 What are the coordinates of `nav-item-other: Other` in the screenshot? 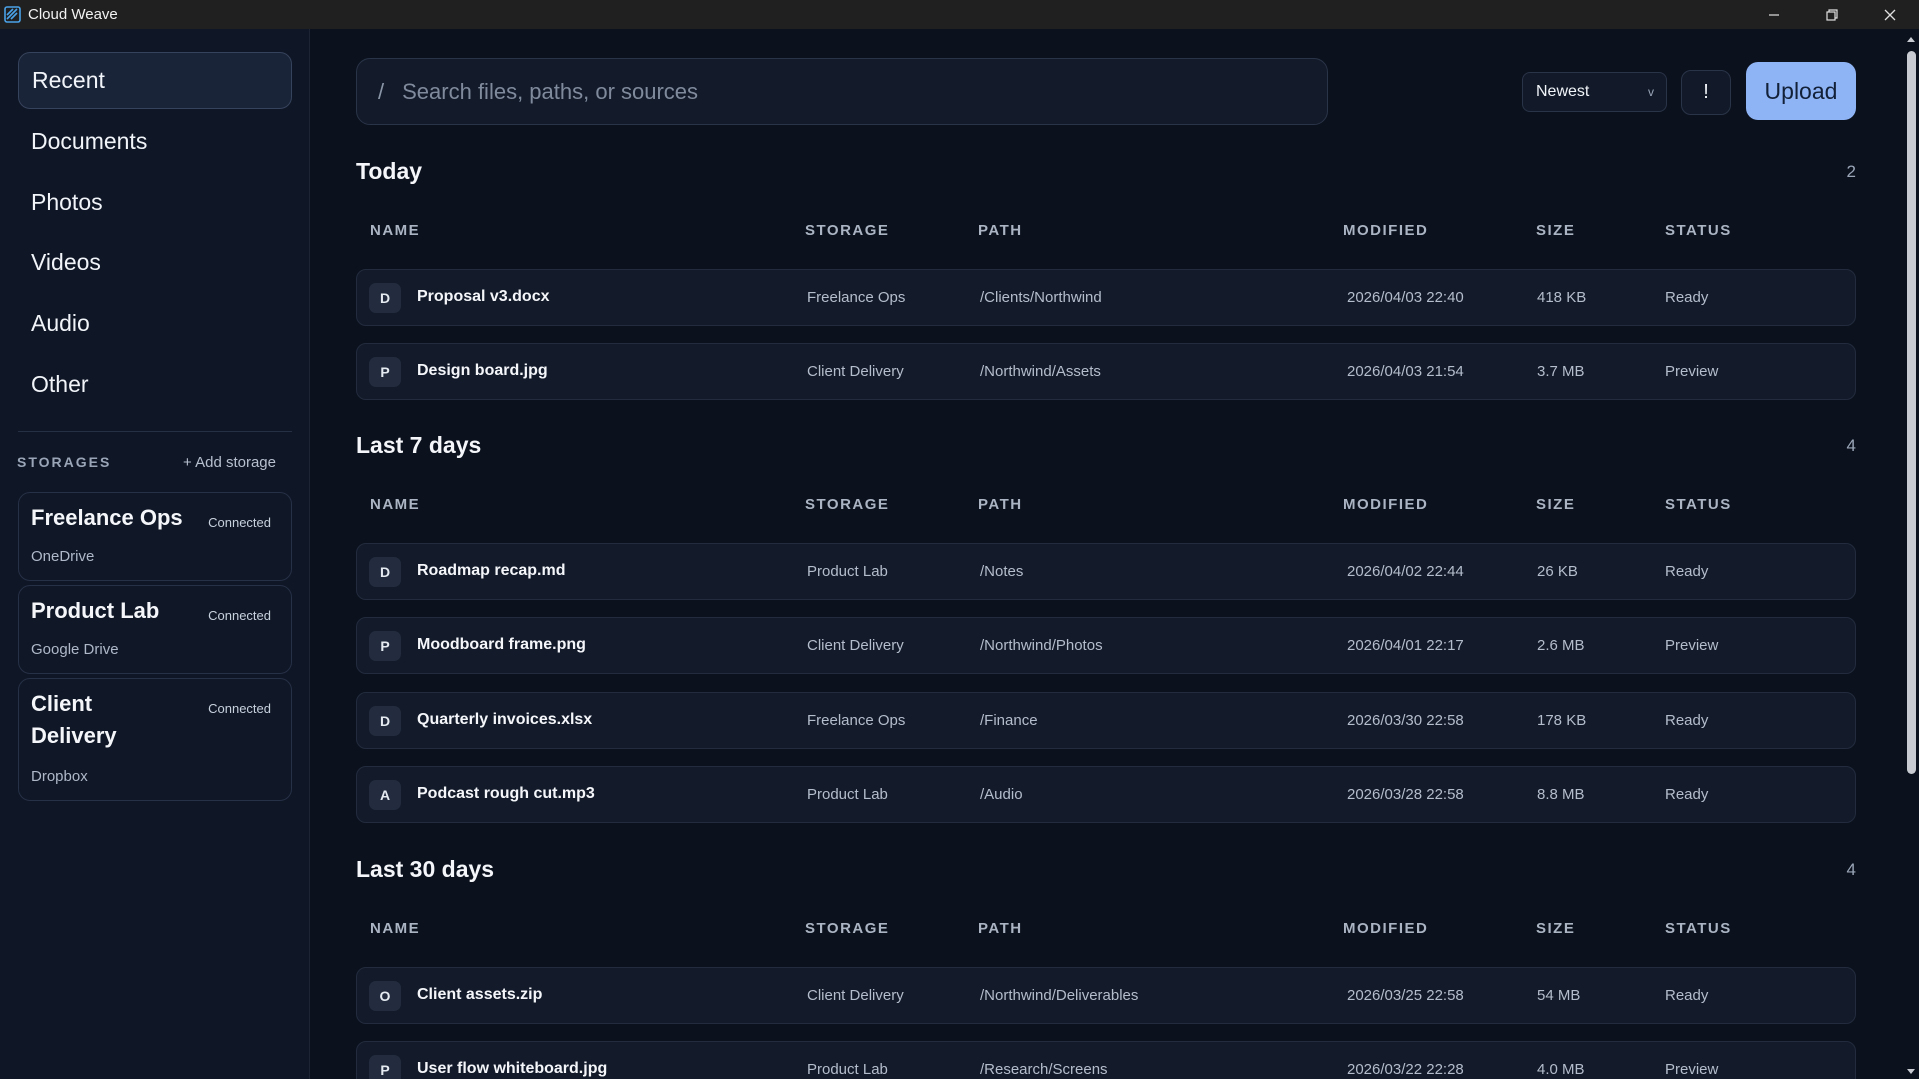 It's located at (155, 384).